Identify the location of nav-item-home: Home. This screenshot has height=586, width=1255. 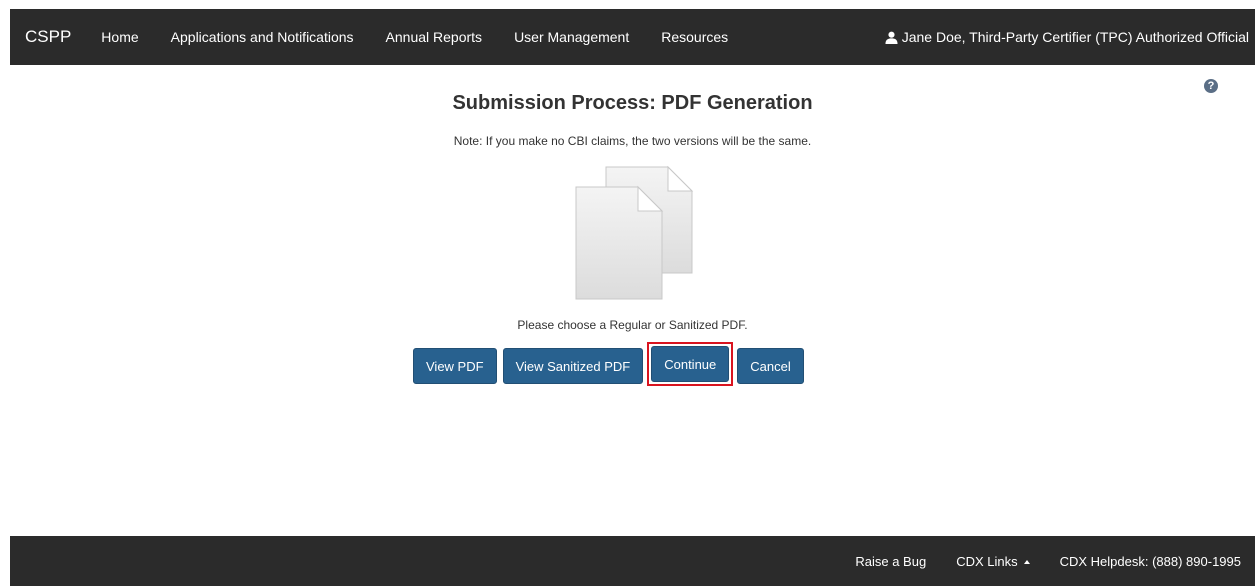
(119, 37).